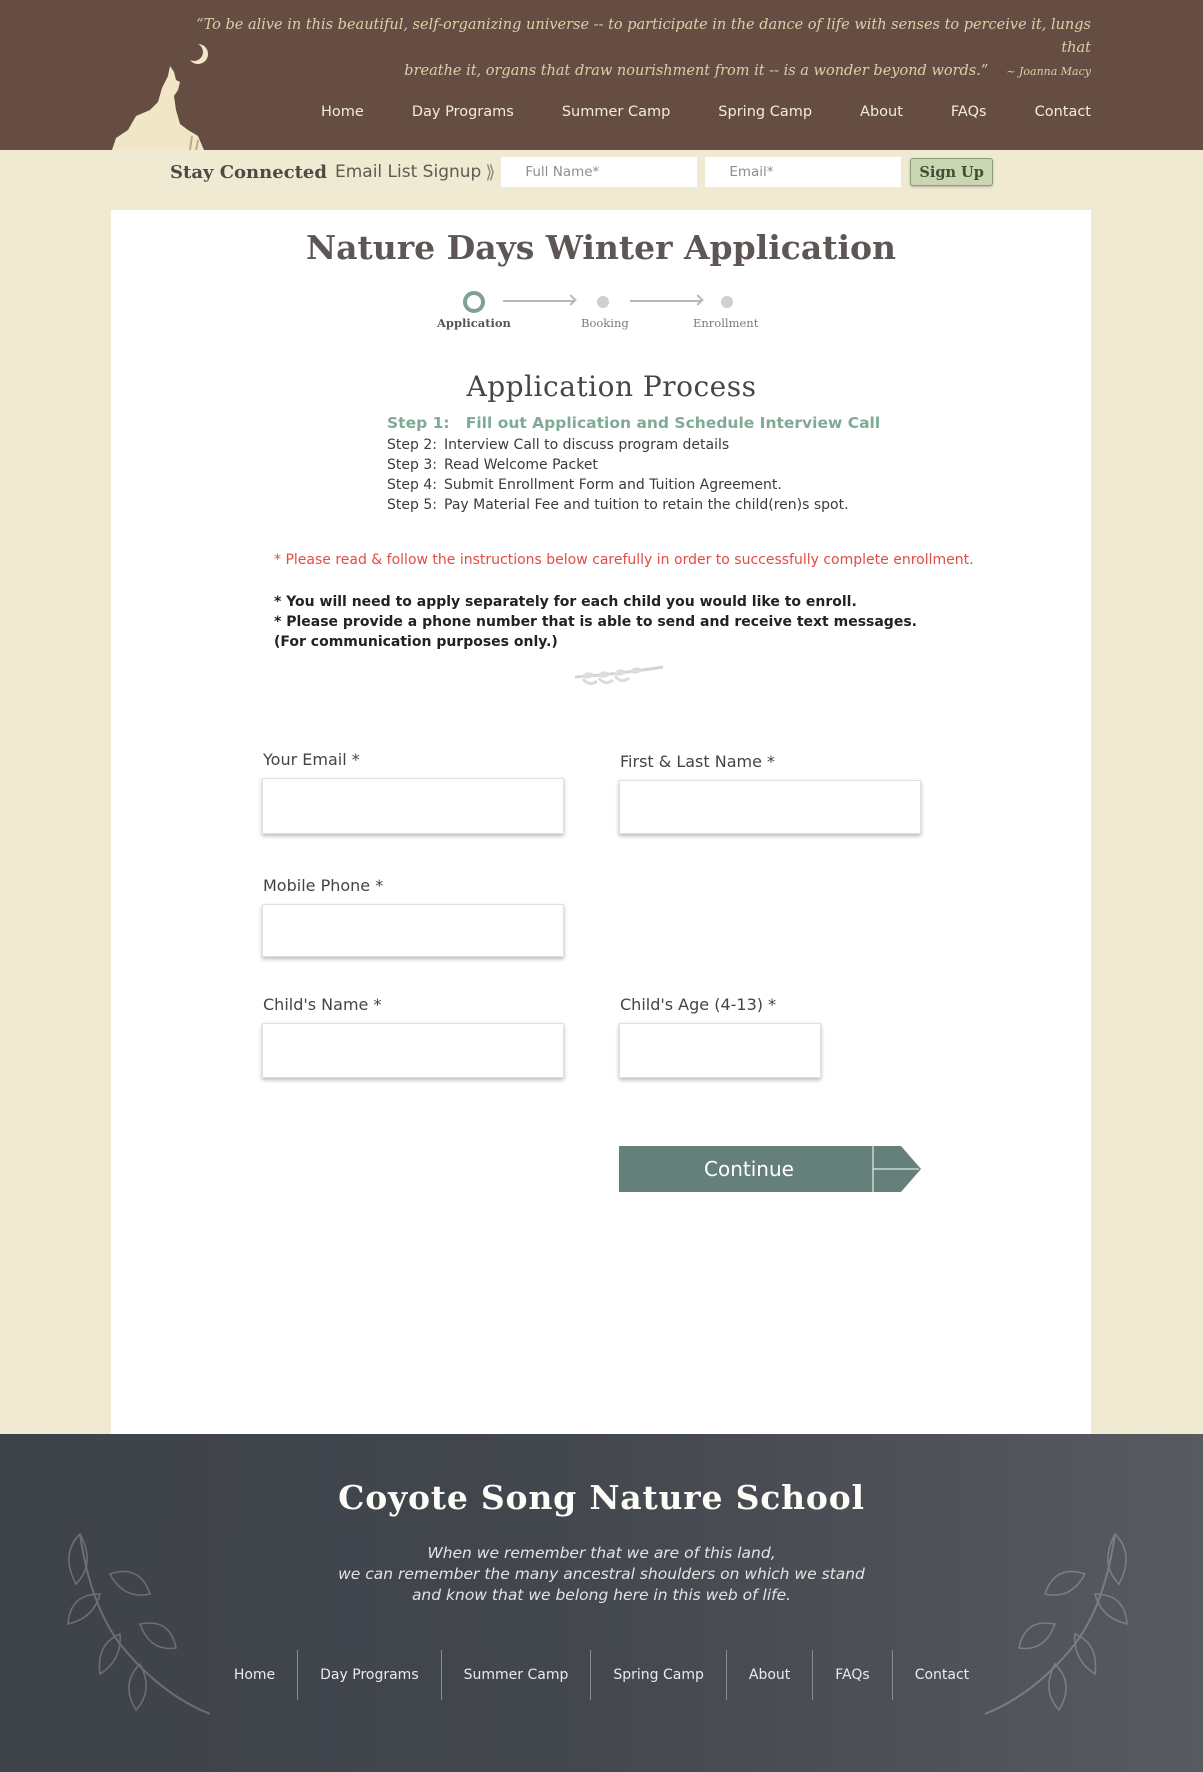 This screenshot has height=1772, width=1203. What do you see at coordinates (599, 172) in the screenshot?
I see `signup-full-name-input` at bounding box center [599, 172].